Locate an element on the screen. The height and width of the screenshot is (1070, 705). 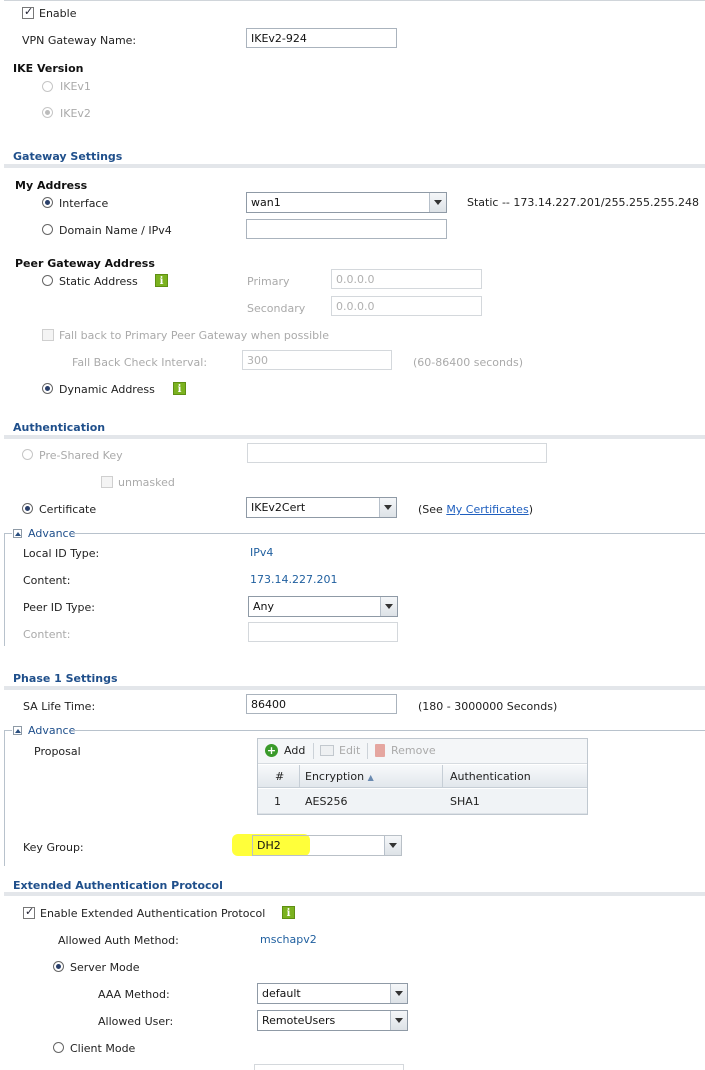
column-header-authentication: Authentication is located at coordinates (490, 776).